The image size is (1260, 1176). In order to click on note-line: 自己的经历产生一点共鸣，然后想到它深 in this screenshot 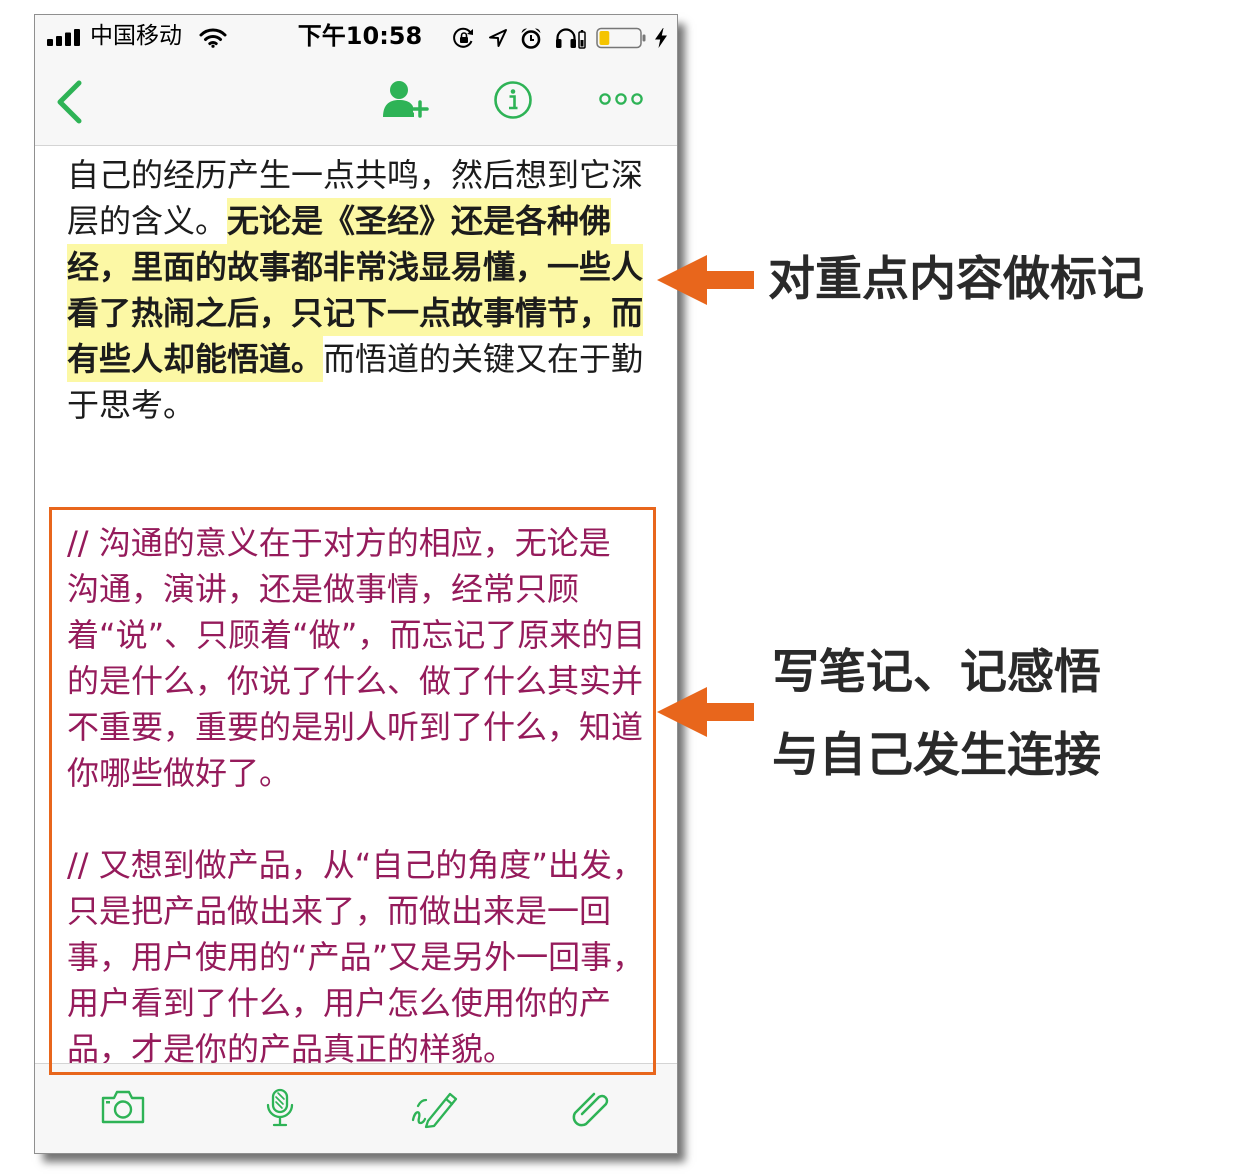, I will do `click(367, 175)`.